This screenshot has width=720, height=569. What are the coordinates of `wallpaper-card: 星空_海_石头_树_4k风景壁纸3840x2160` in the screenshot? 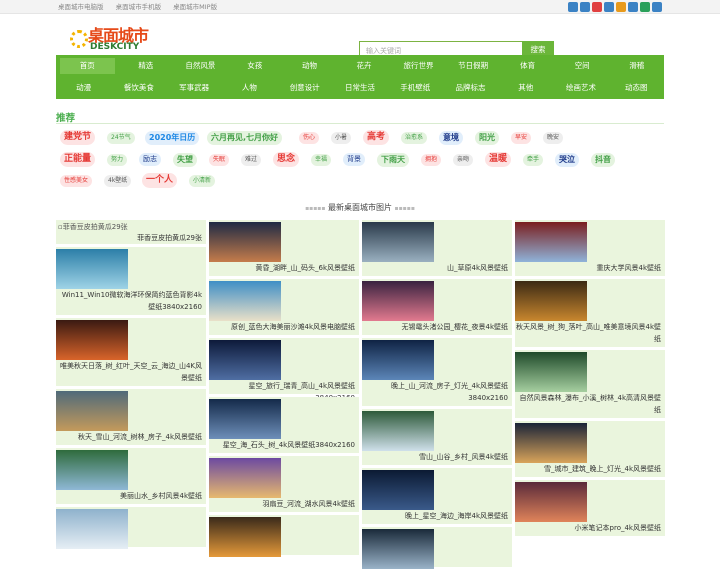 It's located at (284, 425).